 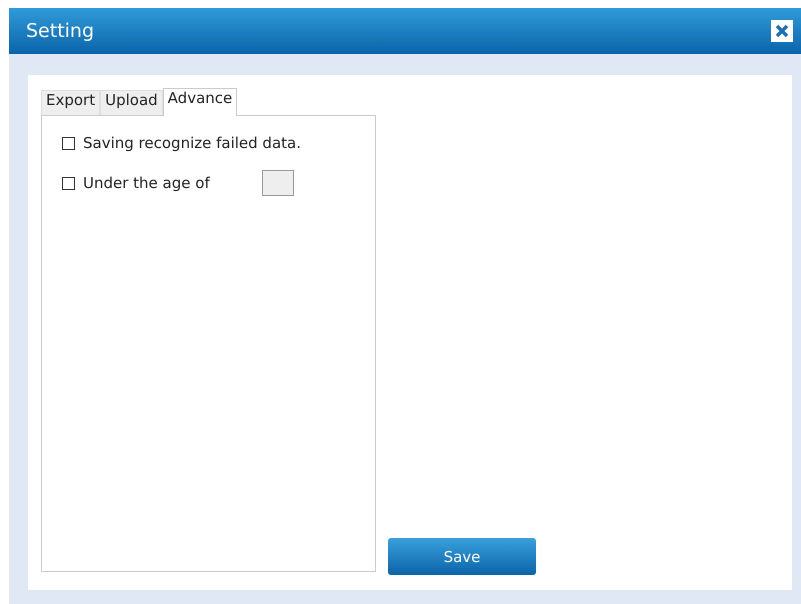 I want to click on tab: Advance, so click(x=200, y=102).